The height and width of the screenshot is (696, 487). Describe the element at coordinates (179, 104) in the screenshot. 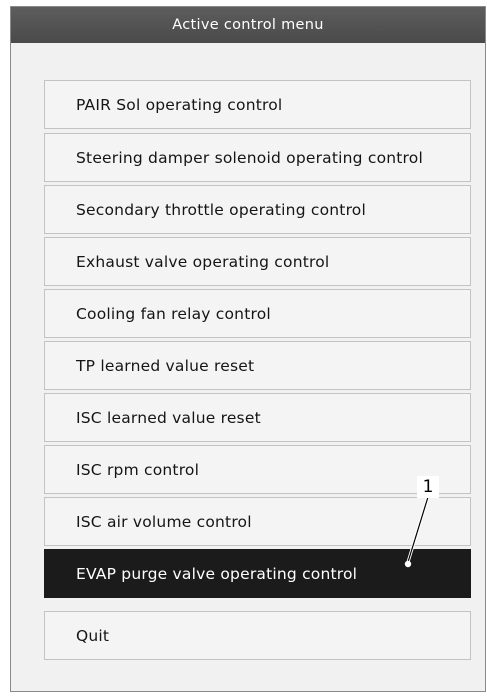

I see `menu-item-label: PAIR Sol operating control` at that location.